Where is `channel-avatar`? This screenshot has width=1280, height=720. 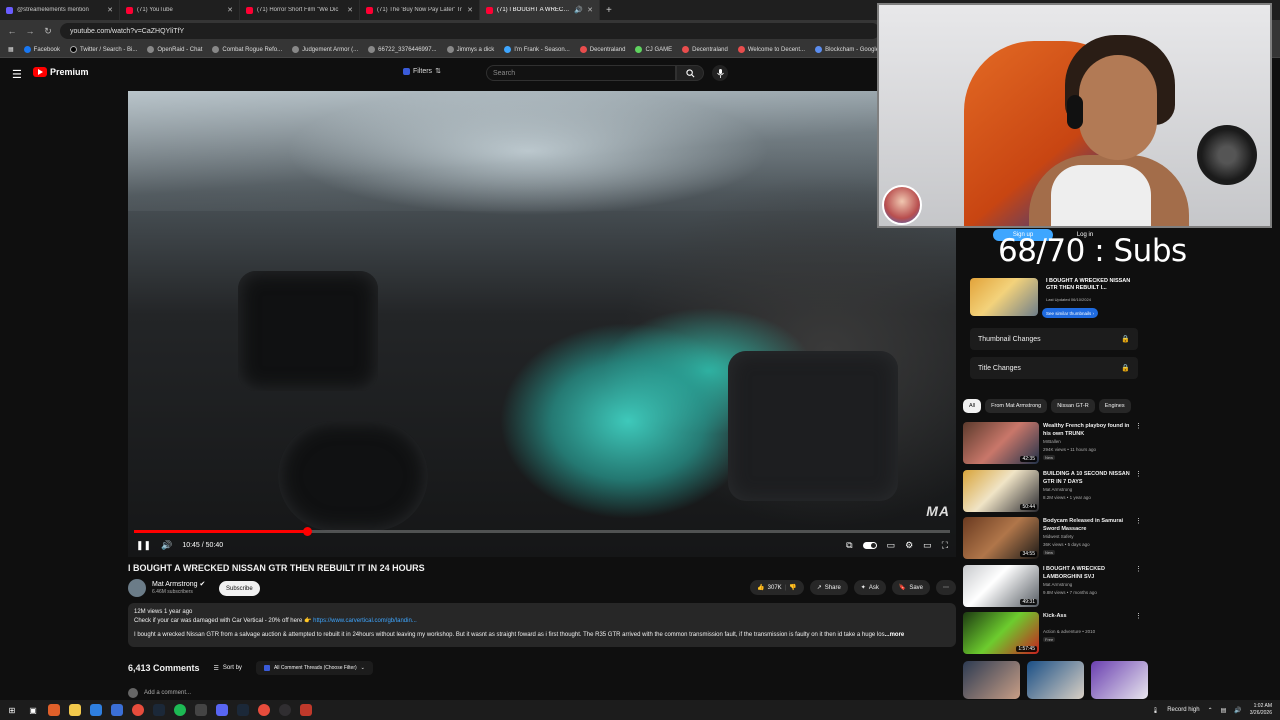 channel-avatar is located at coordinates (137, 588).